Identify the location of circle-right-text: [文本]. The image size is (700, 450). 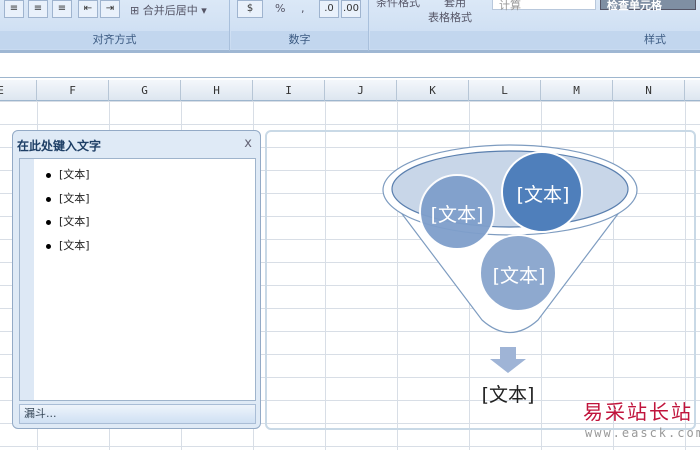
(543, 193).